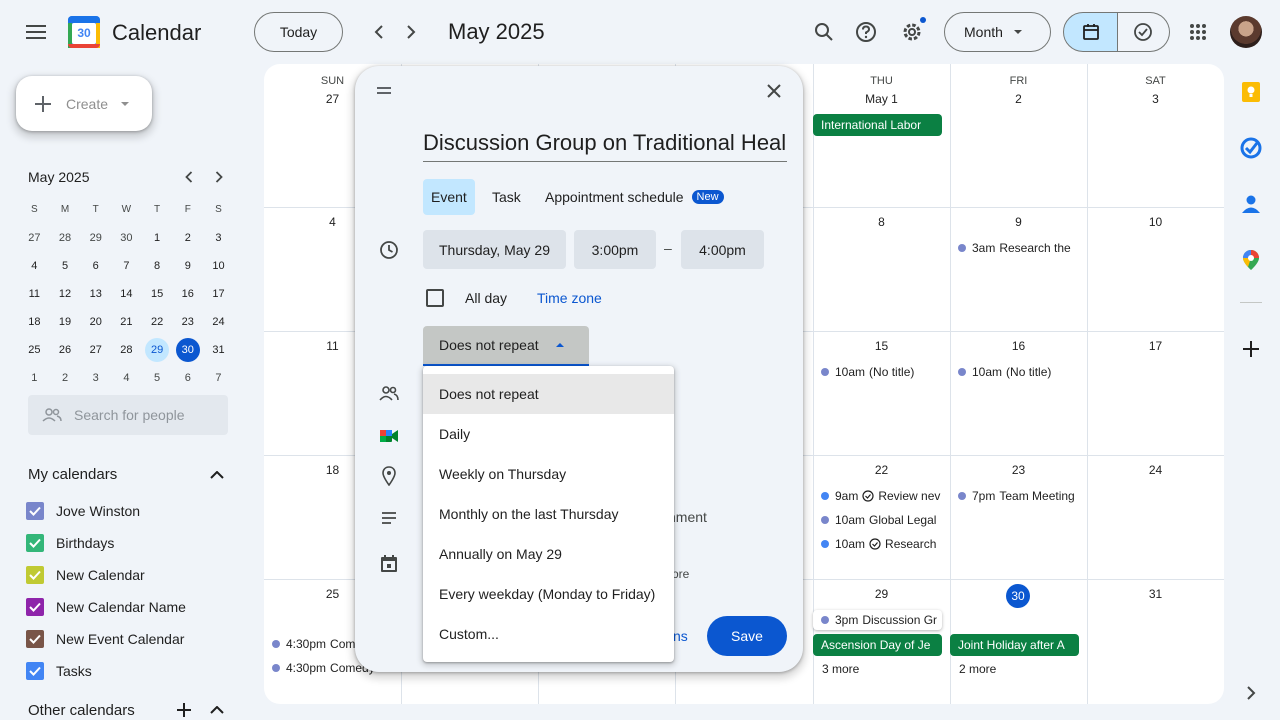  Describe the element at coordinates (187, 238) in the screenshot. I see `mini-day: 2` at that location.